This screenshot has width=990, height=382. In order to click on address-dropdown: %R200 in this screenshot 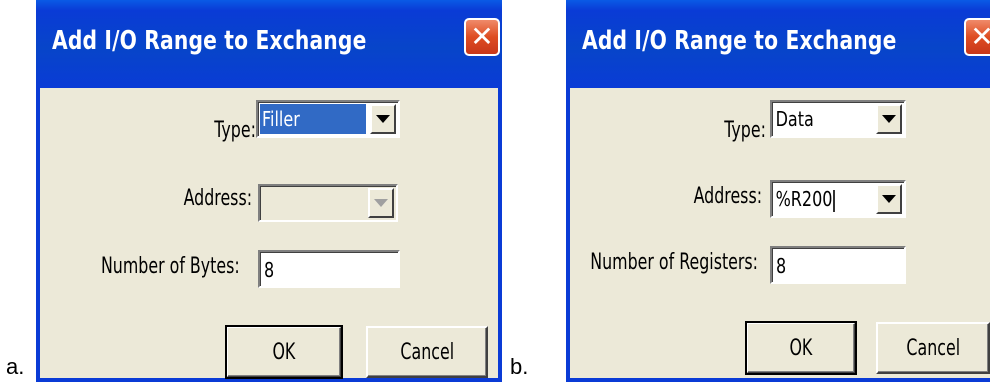, I will do `click(838, 199)`.